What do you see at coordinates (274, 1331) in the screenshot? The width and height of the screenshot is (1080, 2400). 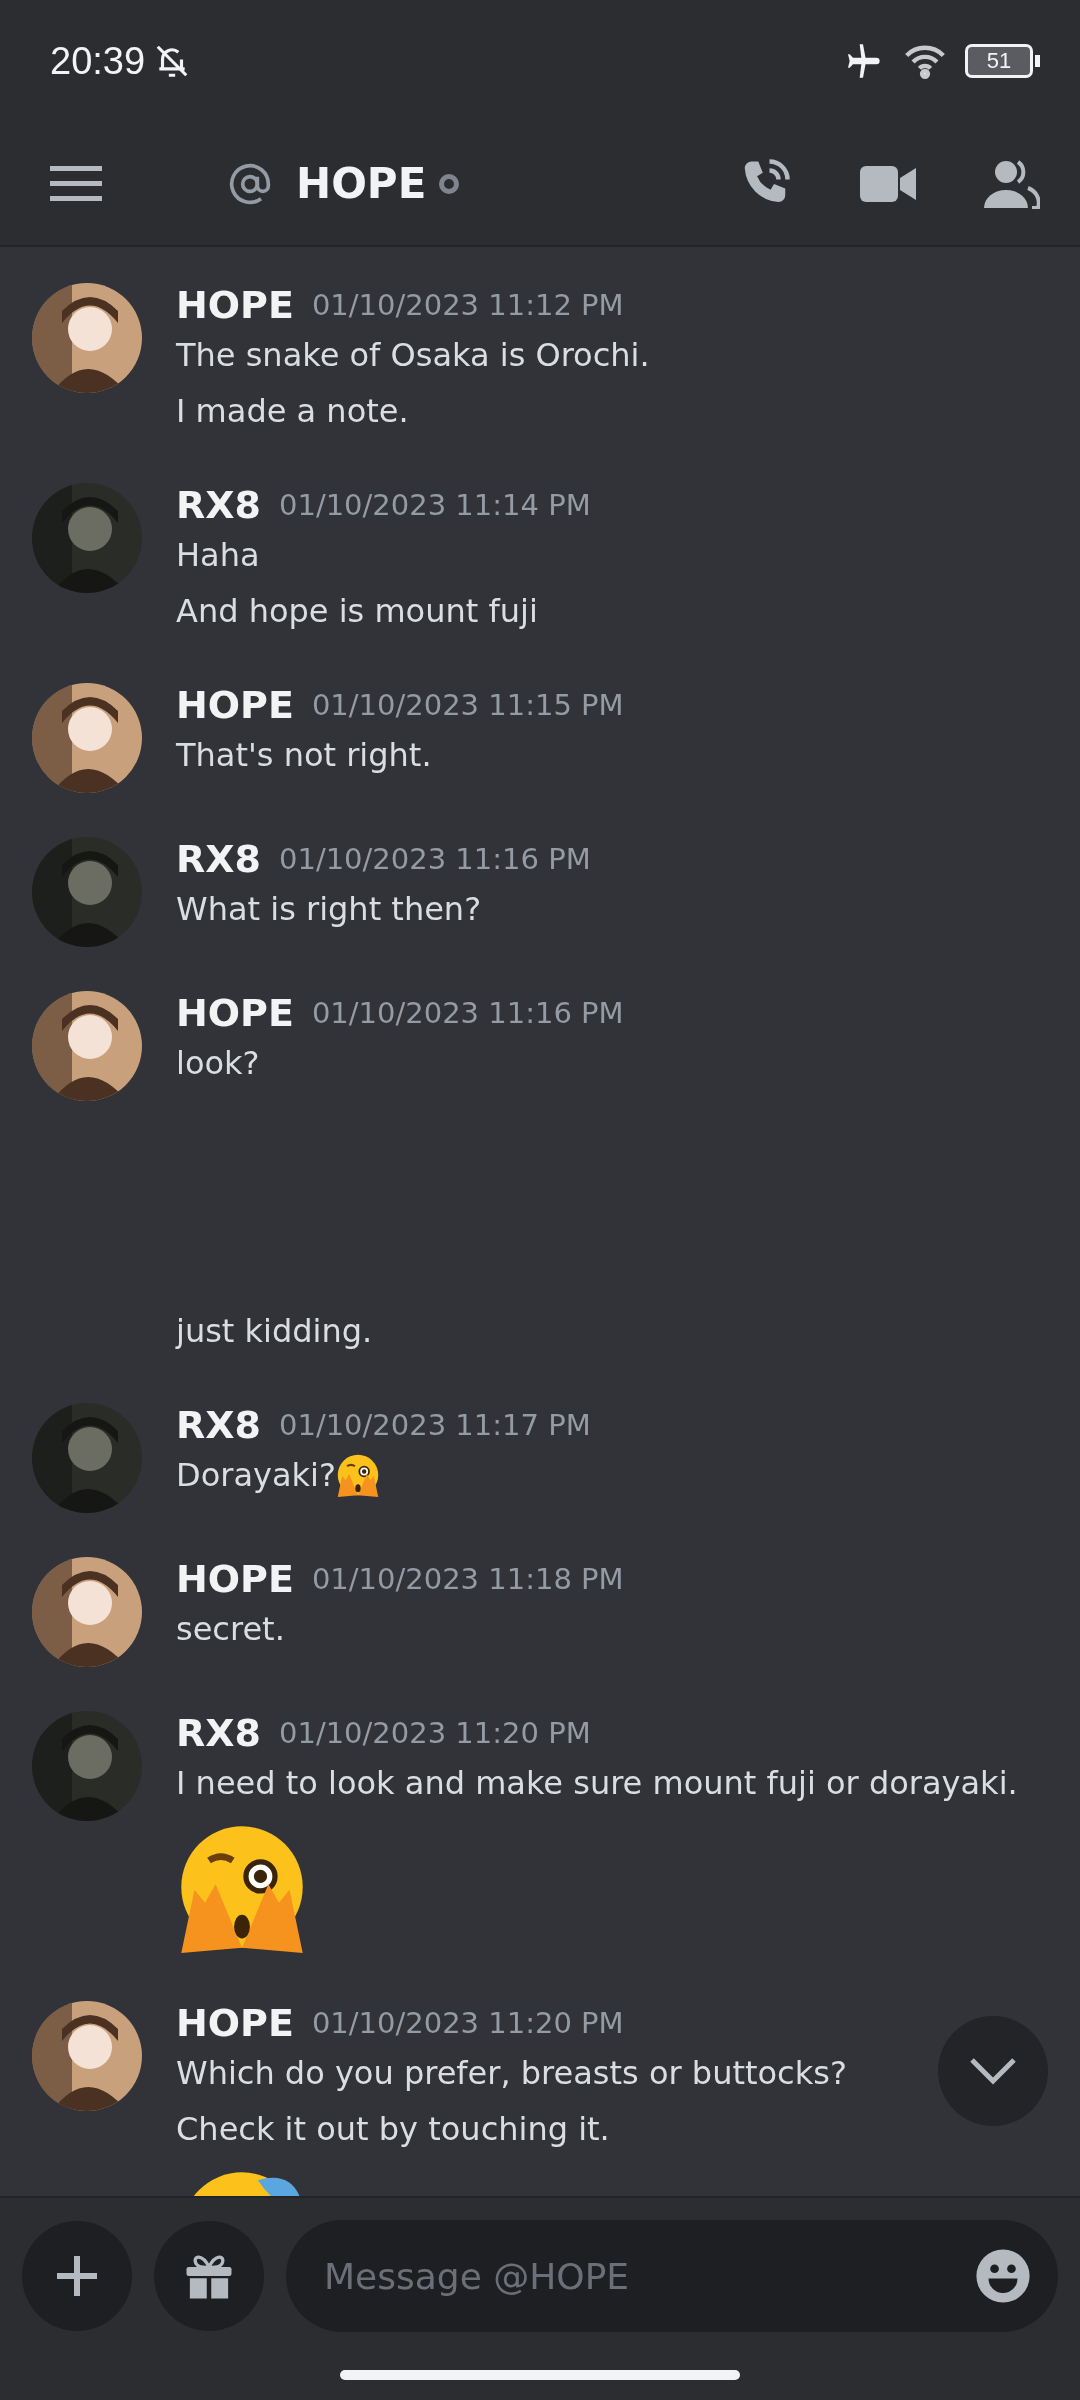 I see `message-text: just kidding.` at bounding box center [274, 1331].